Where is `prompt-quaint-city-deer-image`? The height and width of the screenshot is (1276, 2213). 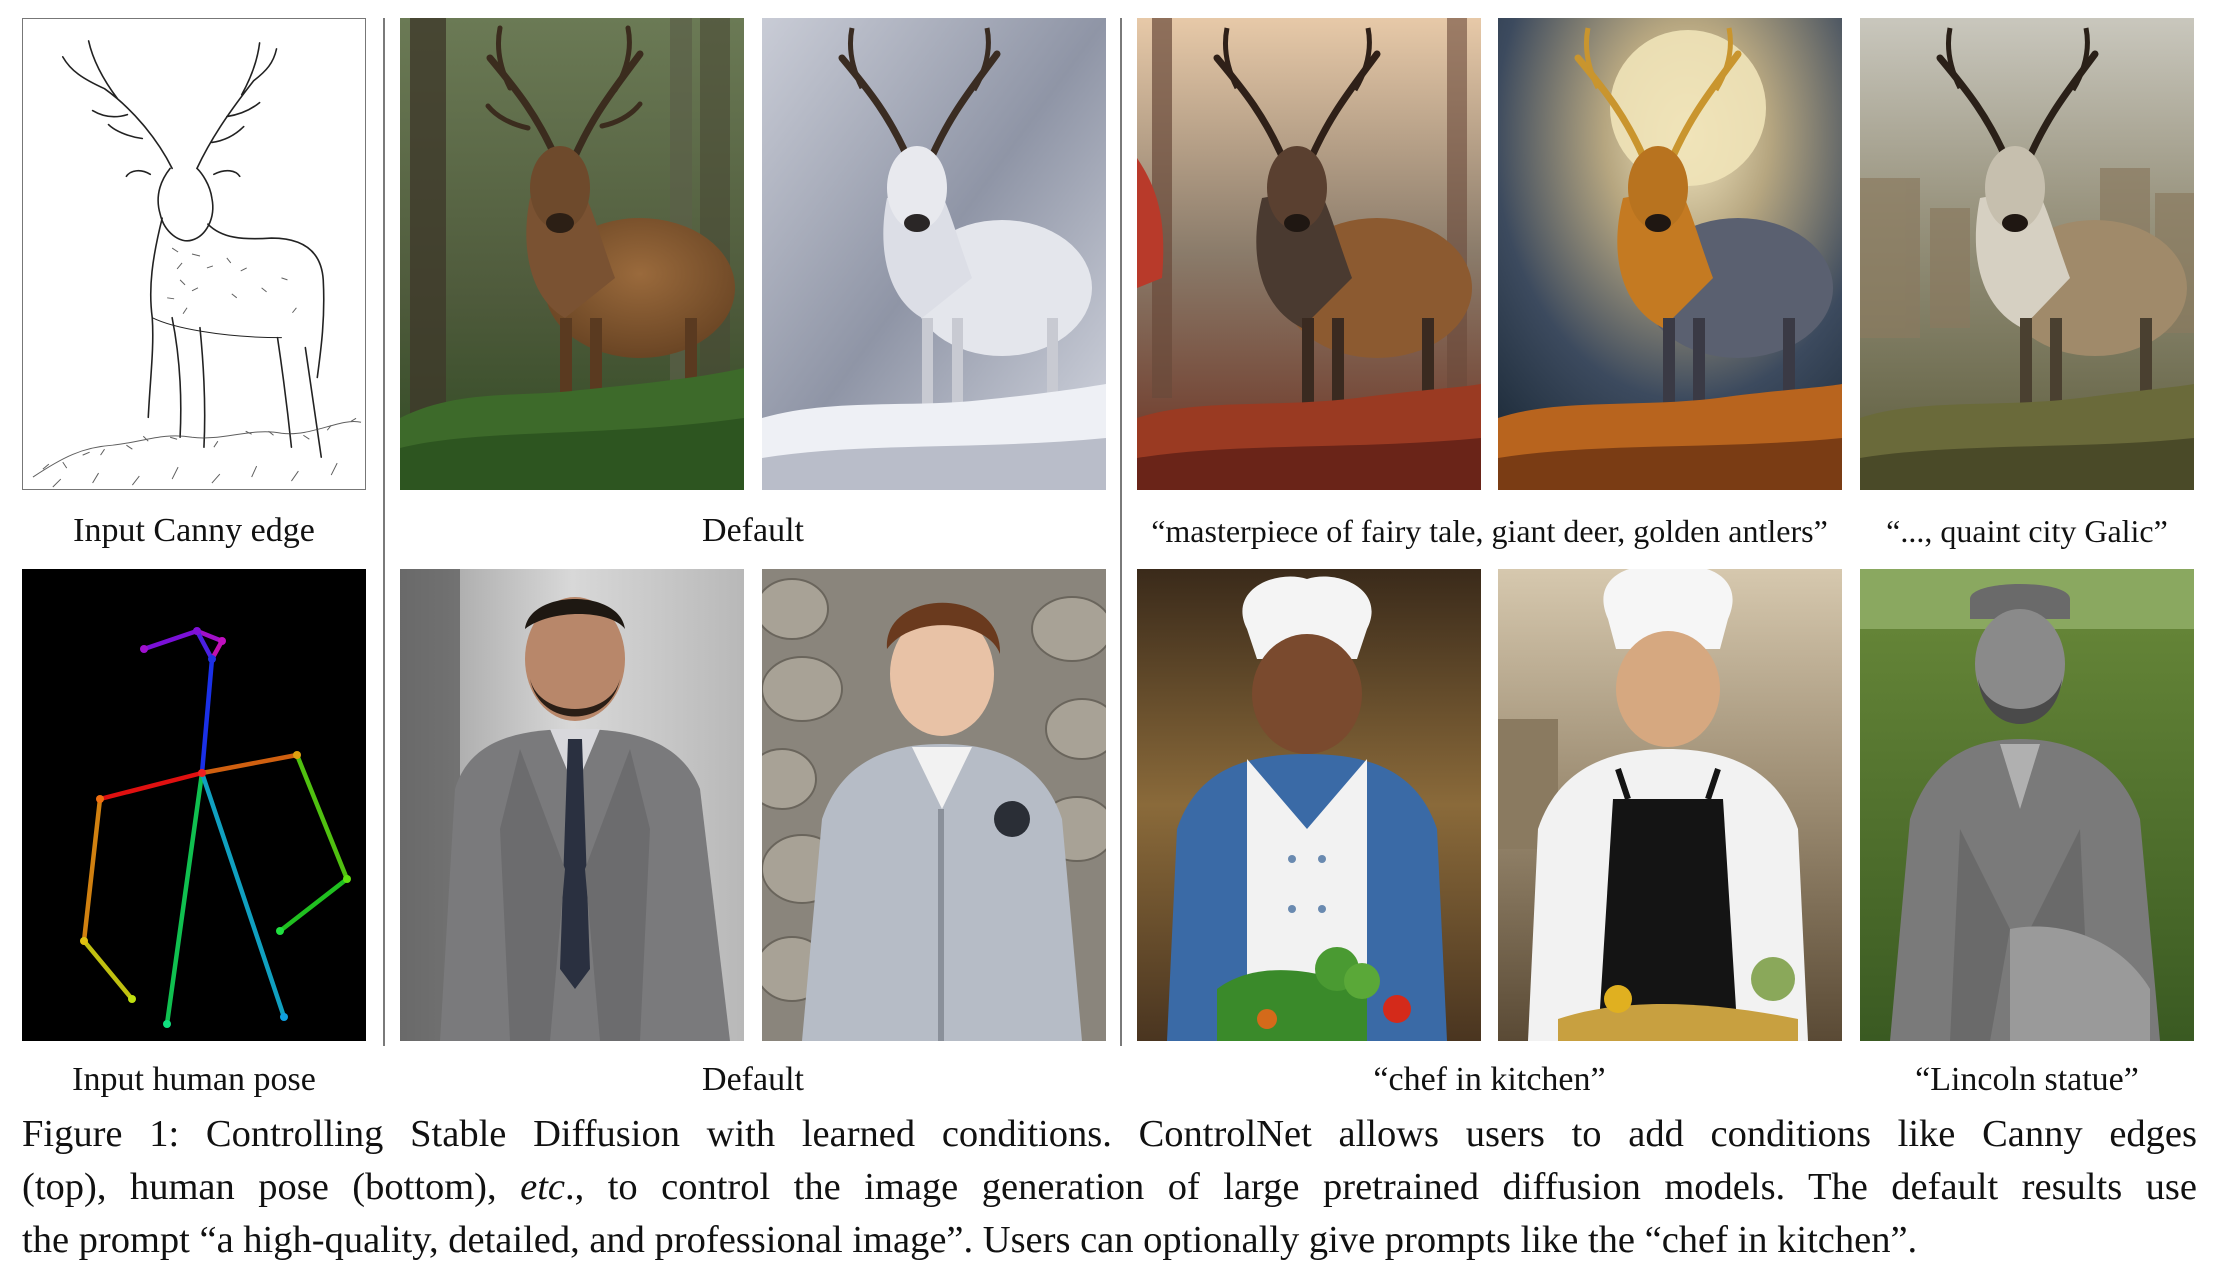
prompt-quaint-city-deer-image is located at coordinates (2027, 254).